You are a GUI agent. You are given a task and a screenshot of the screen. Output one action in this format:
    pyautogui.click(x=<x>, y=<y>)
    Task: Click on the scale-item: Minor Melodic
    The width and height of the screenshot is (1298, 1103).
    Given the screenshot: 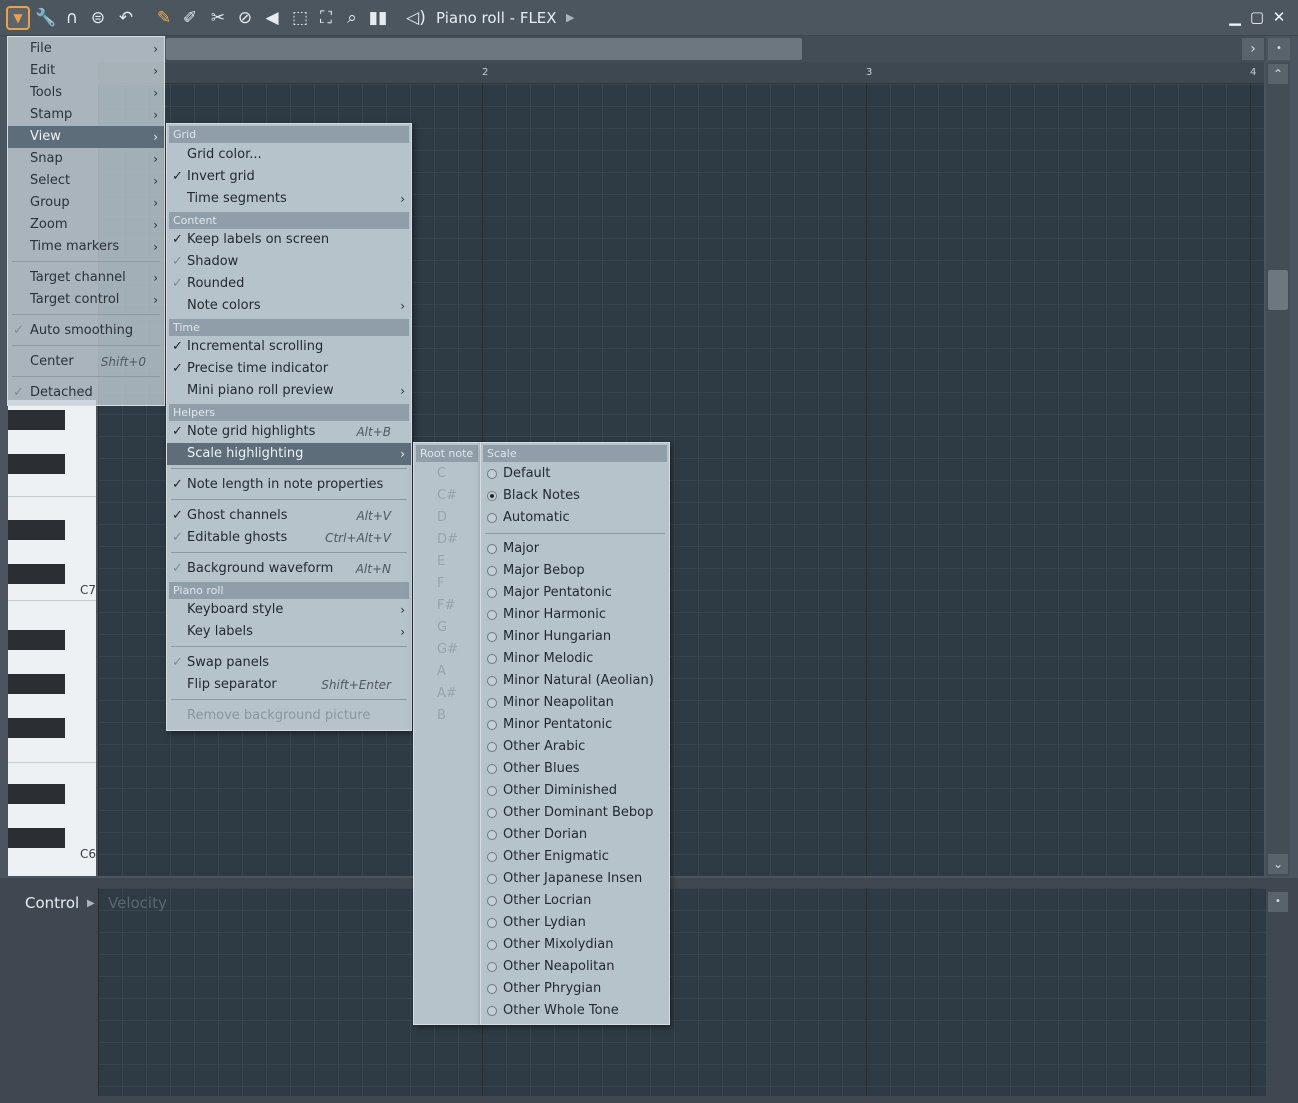 What is the action you would take?
    pyautogui.click(x=575, y=659)
    